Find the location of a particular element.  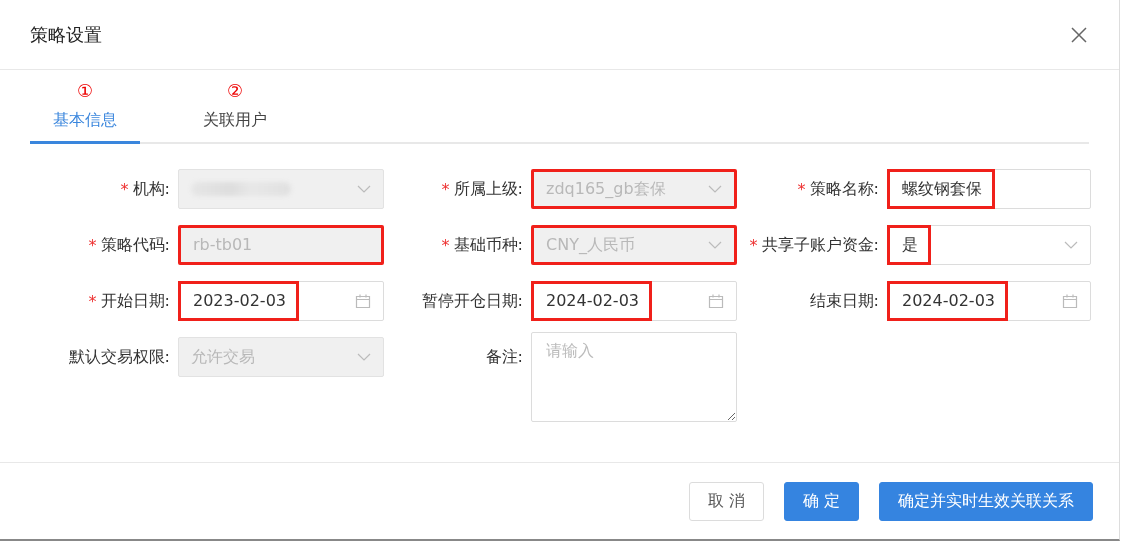

field-label: 共享子账户资金: is located at coordinates (820, 245).